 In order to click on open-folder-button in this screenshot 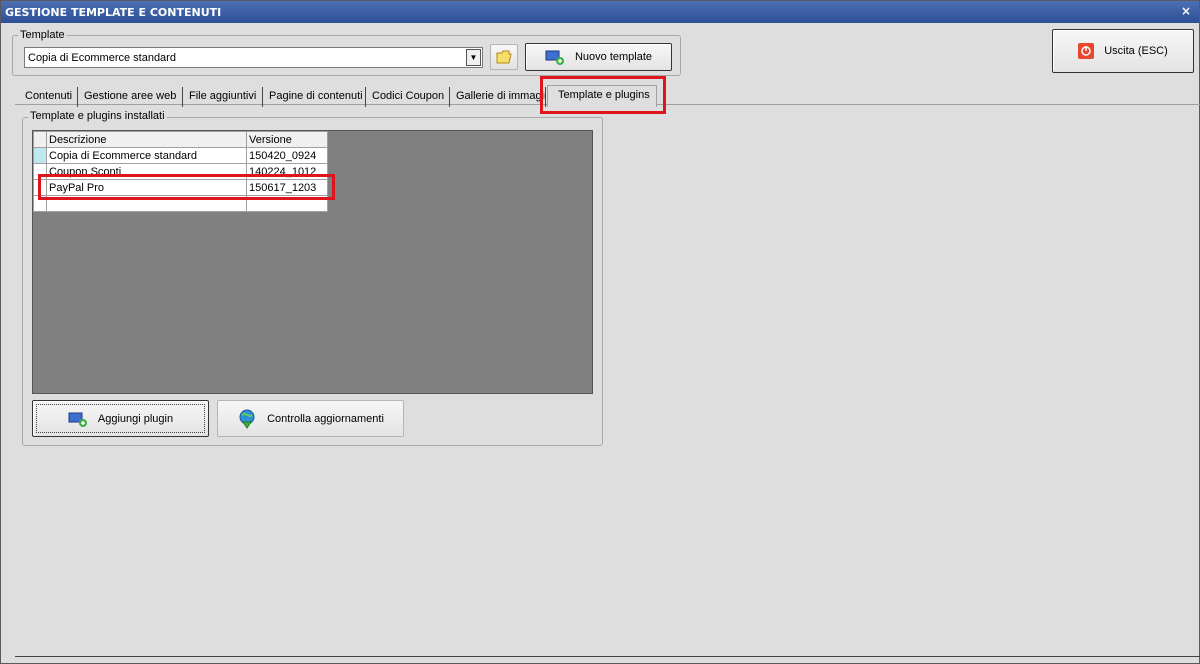, I will do `click(504, 57)`.